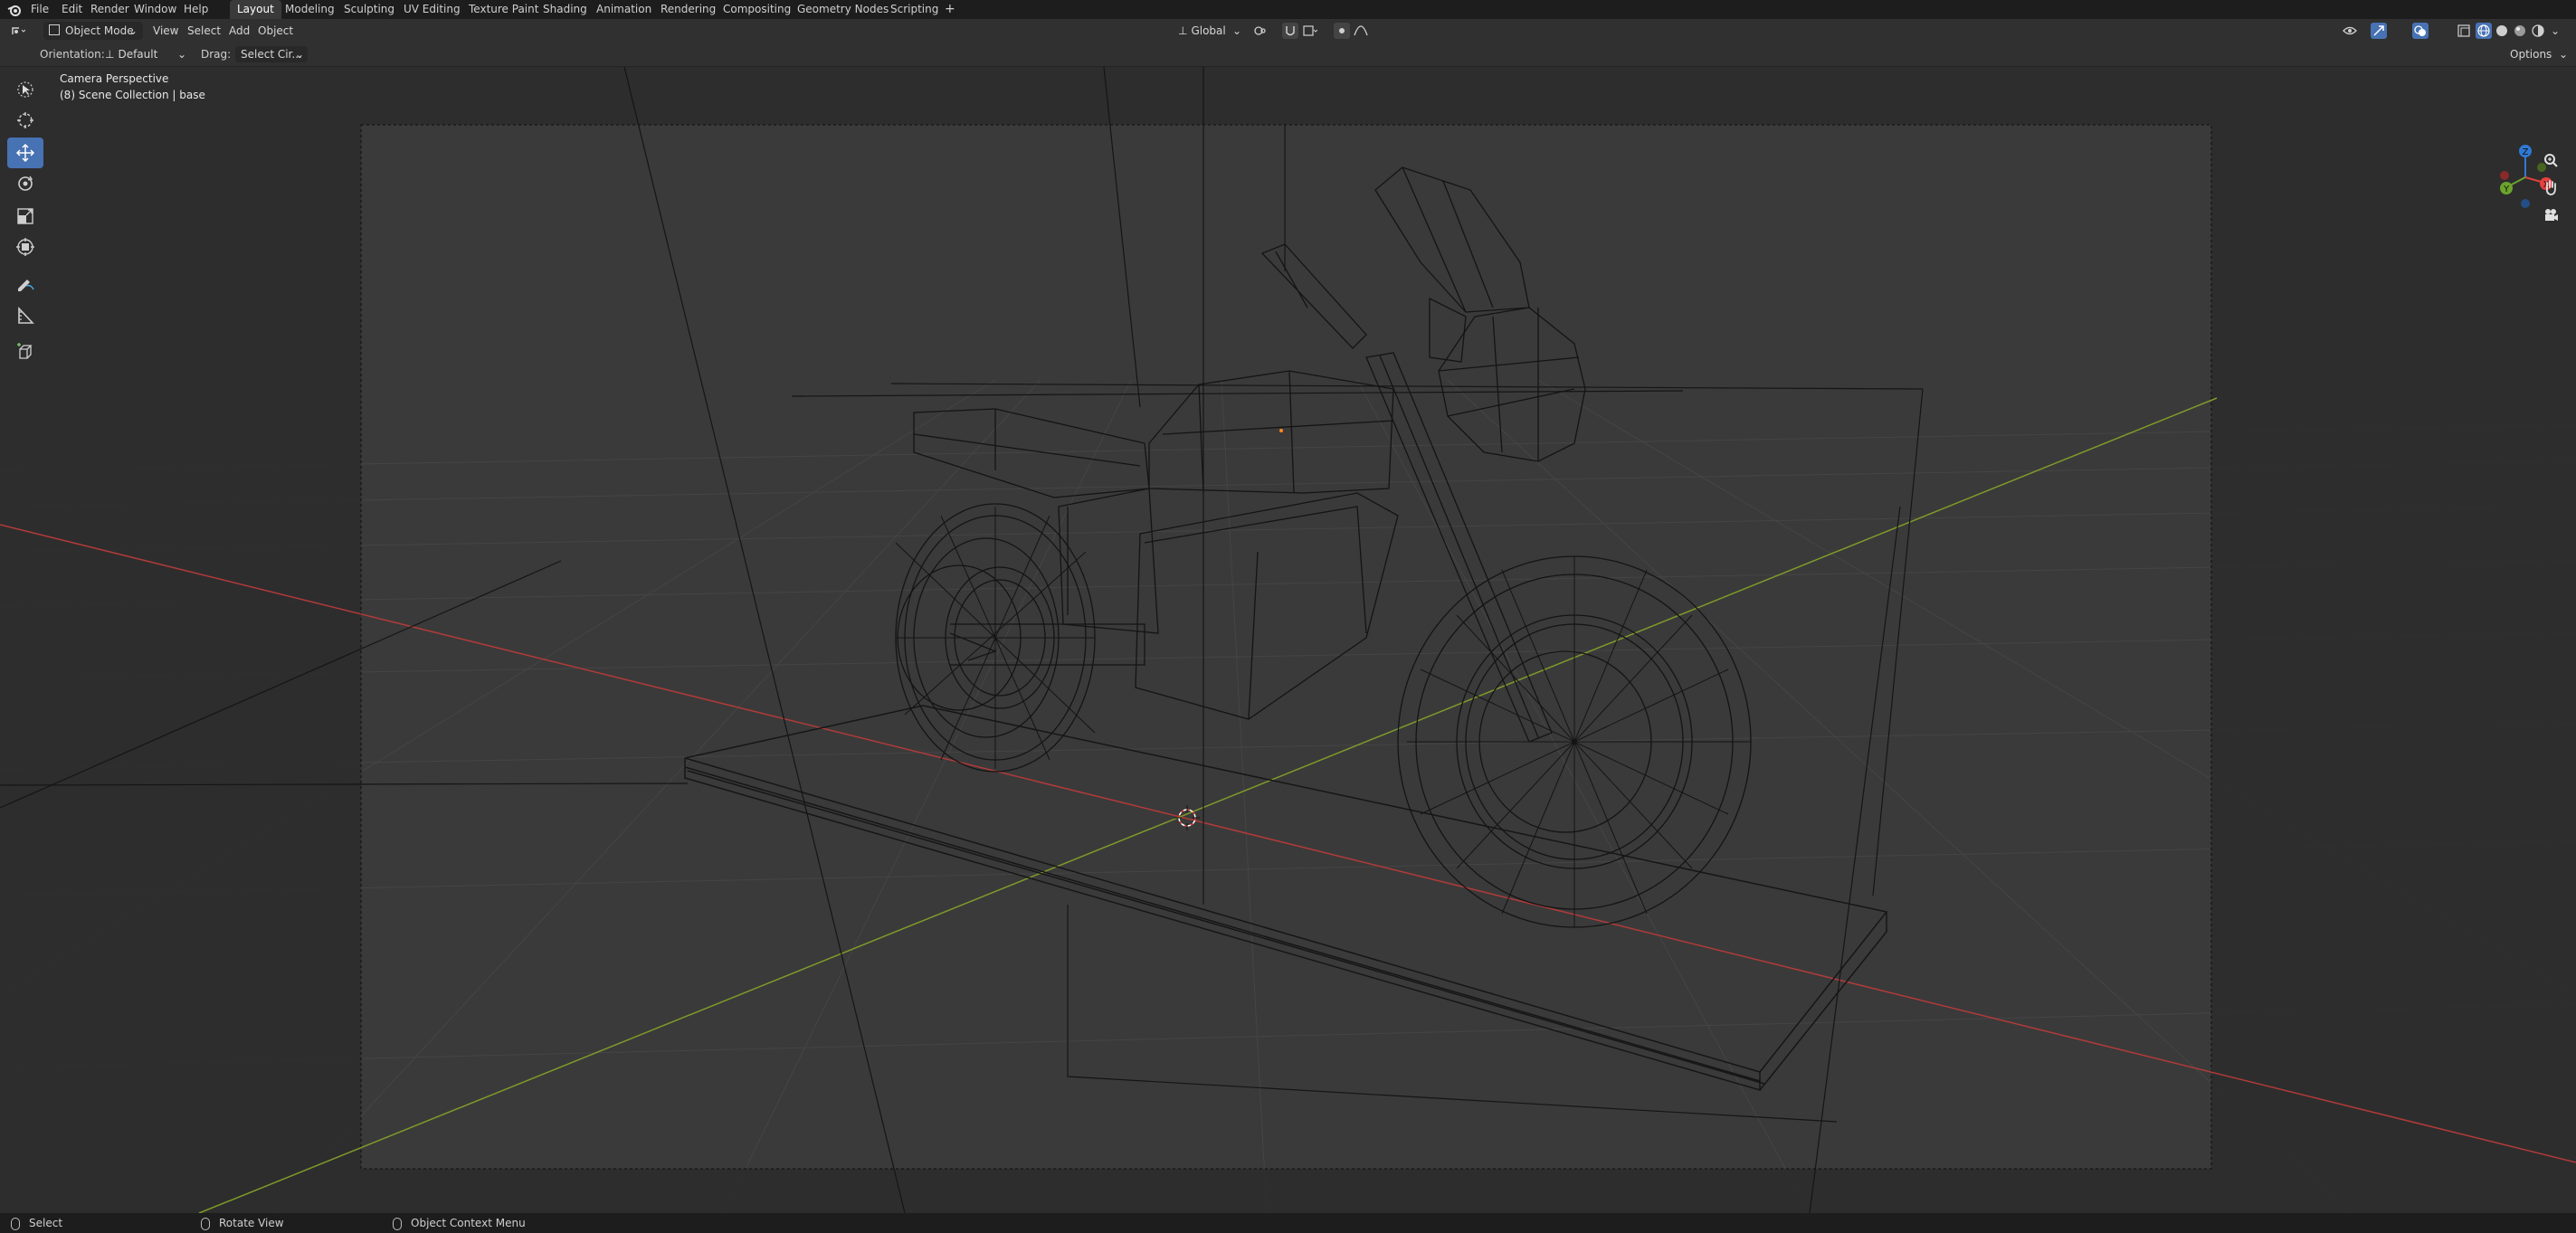 The height and width of the screenshot is (1233, 2576). I want to click on move-tool, so click(25, 153).